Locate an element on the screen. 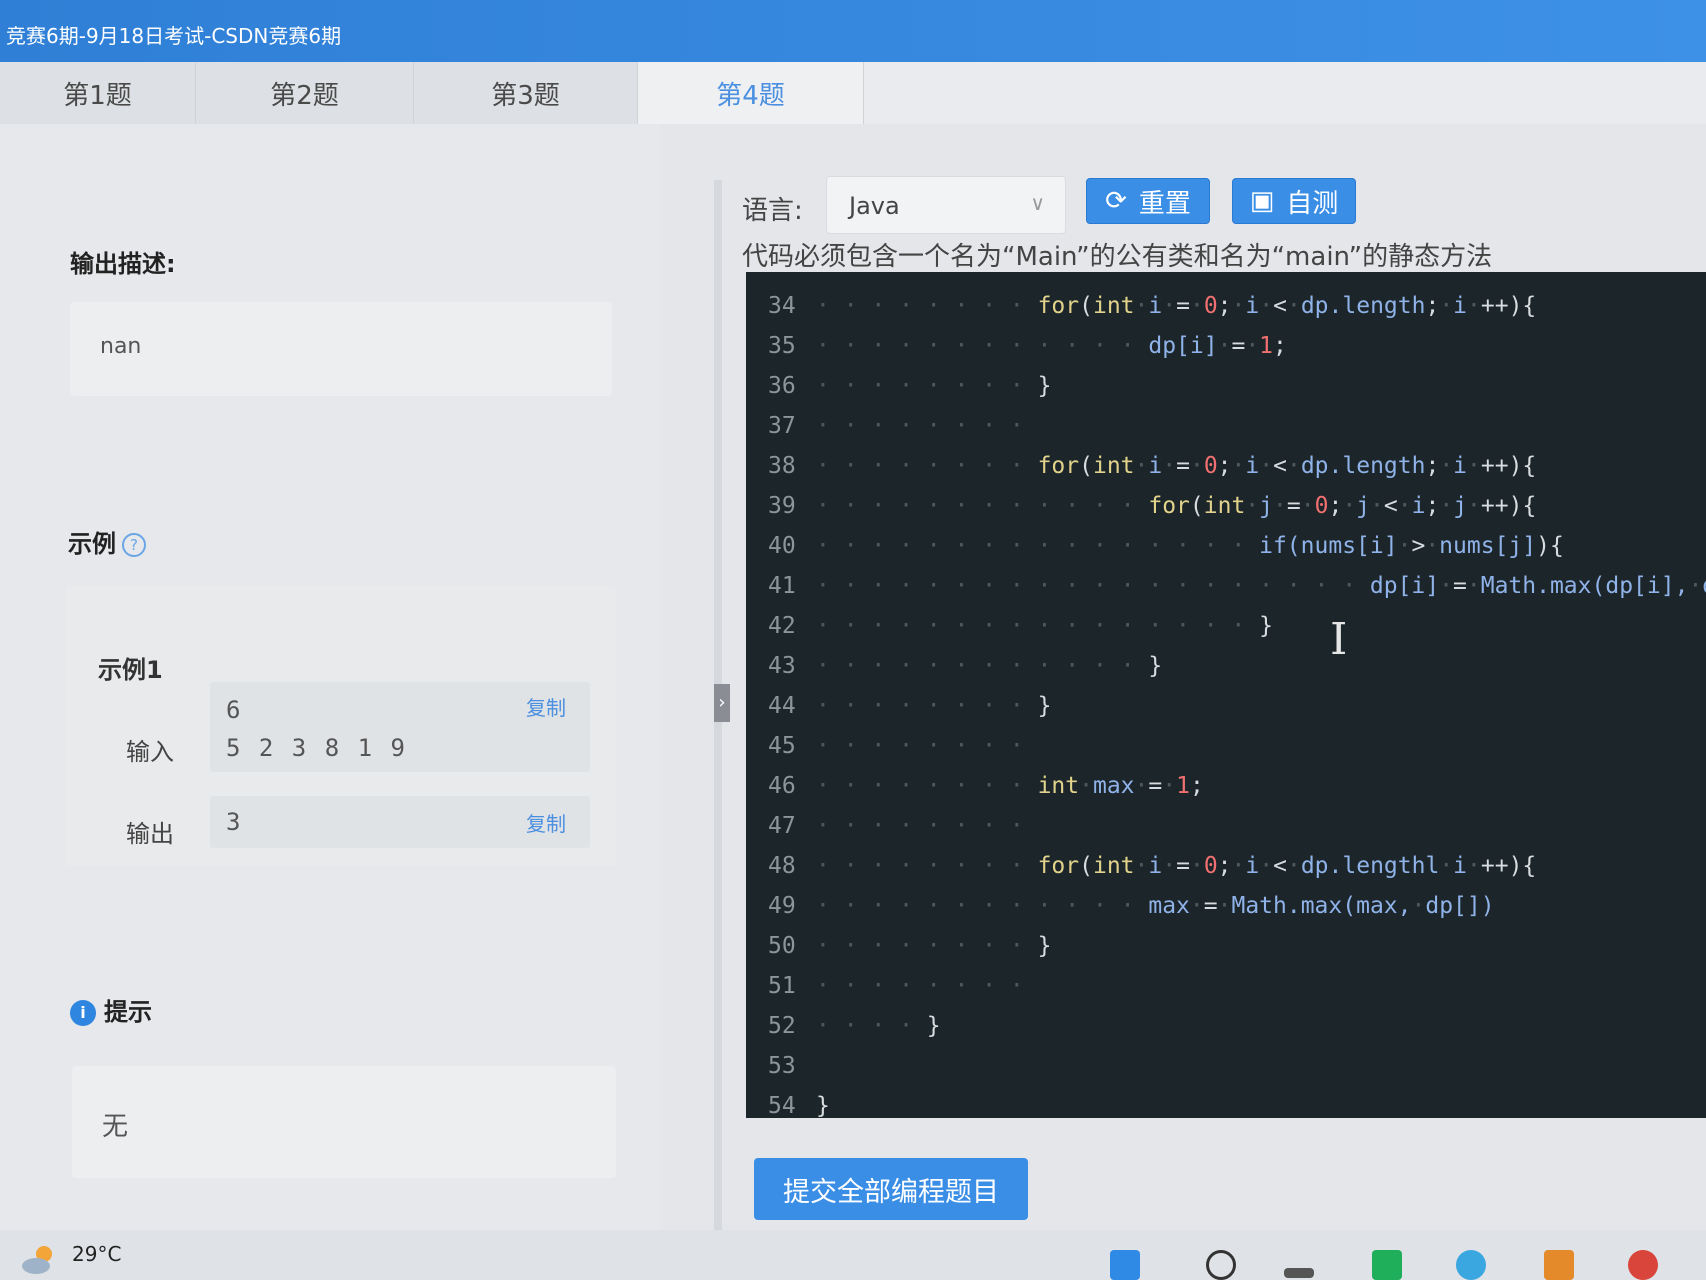 This screenshot has height=1280, width=1706. example-input-line-1: 6 is located at coordinates (236, 710).